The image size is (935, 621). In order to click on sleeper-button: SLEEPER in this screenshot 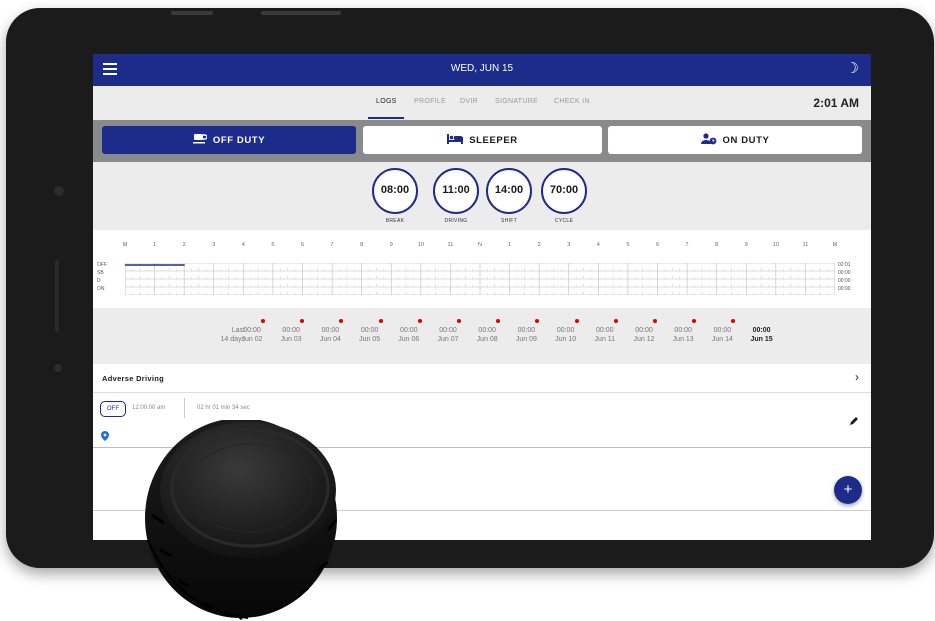, I will do `click(482, 140)`.